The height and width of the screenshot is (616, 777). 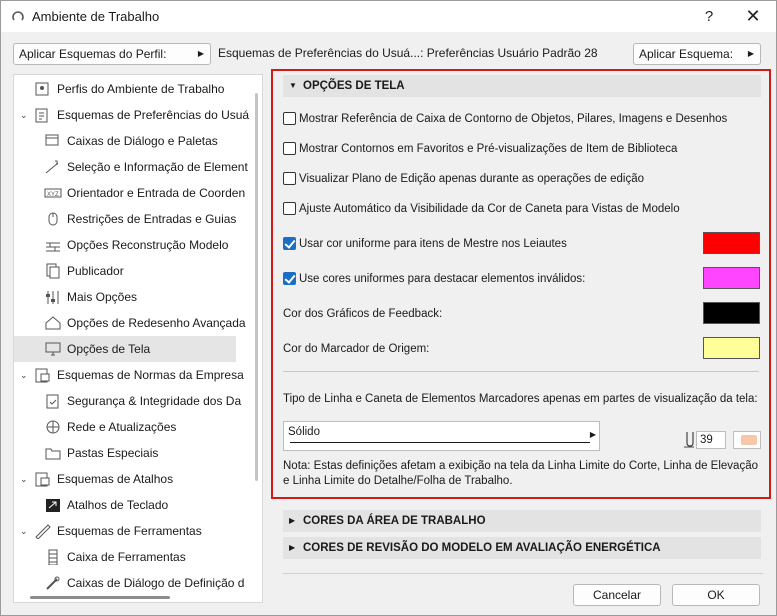 What do you see at coordinates (18, 16) in the screenshot?
I see `app-icon` at bounding box center [18, 16].